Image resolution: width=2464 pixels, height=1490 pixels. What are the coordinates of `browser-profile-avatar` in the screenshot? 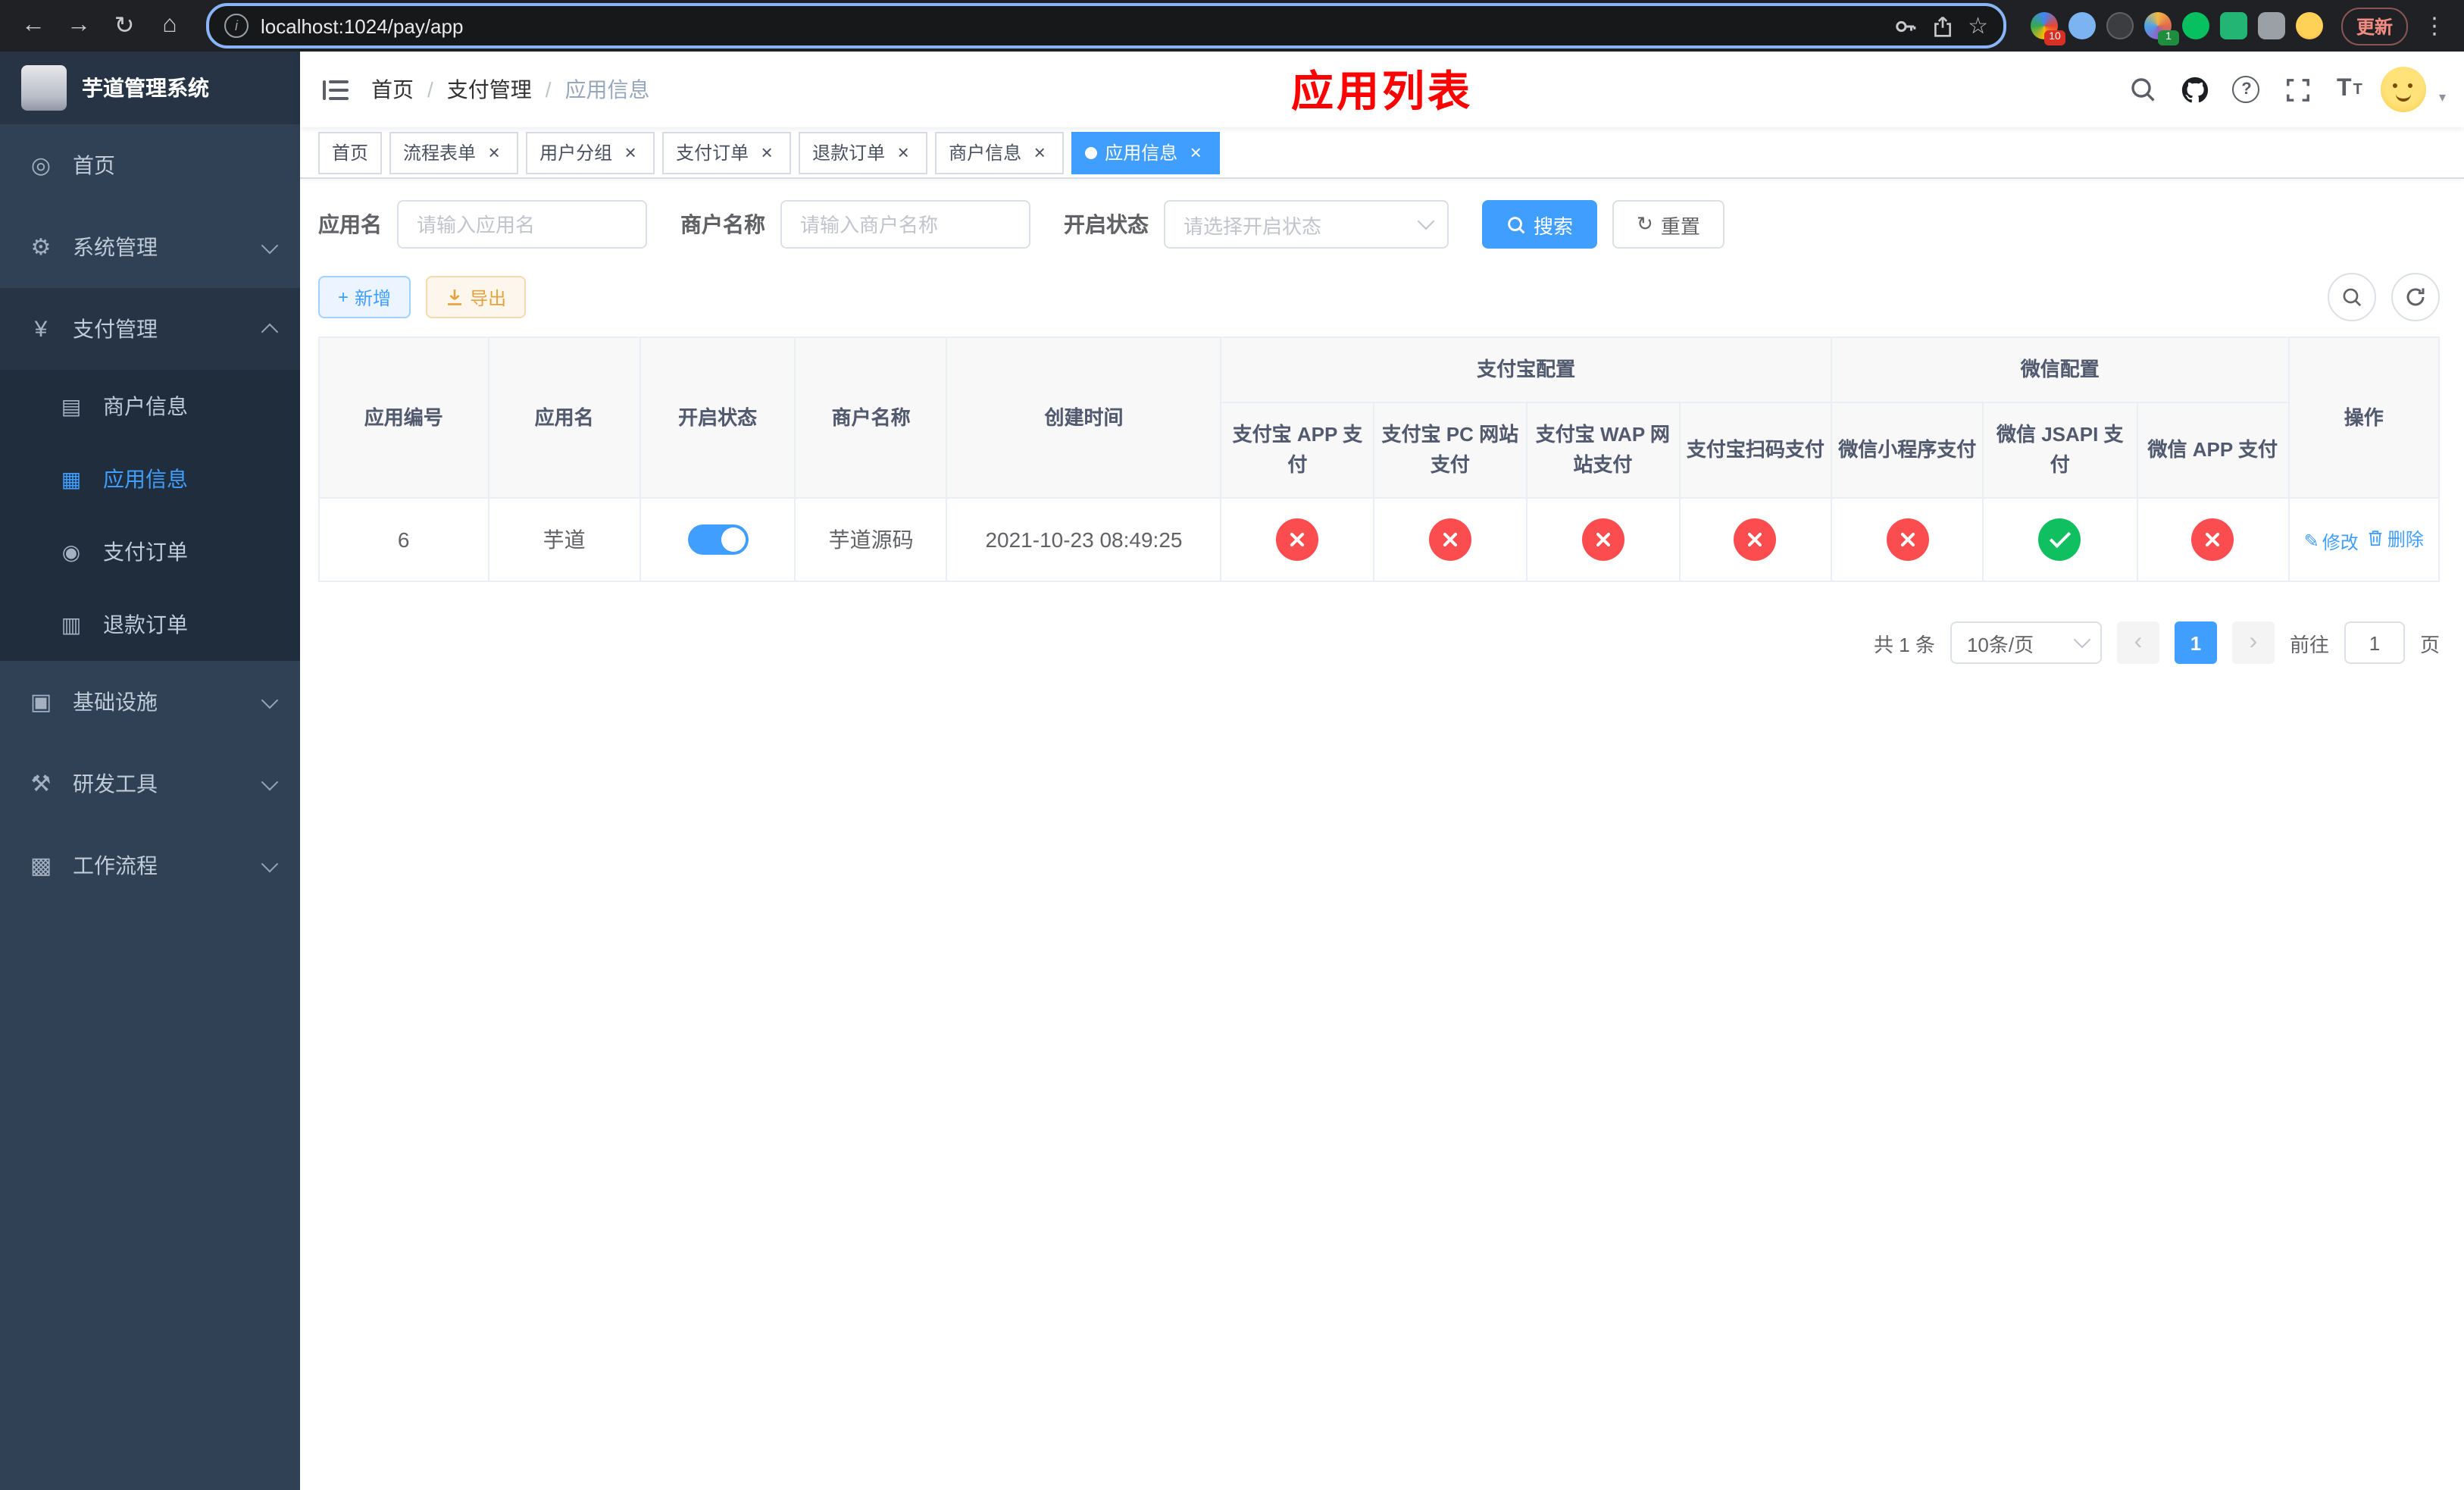 It's located at (2309, 26).